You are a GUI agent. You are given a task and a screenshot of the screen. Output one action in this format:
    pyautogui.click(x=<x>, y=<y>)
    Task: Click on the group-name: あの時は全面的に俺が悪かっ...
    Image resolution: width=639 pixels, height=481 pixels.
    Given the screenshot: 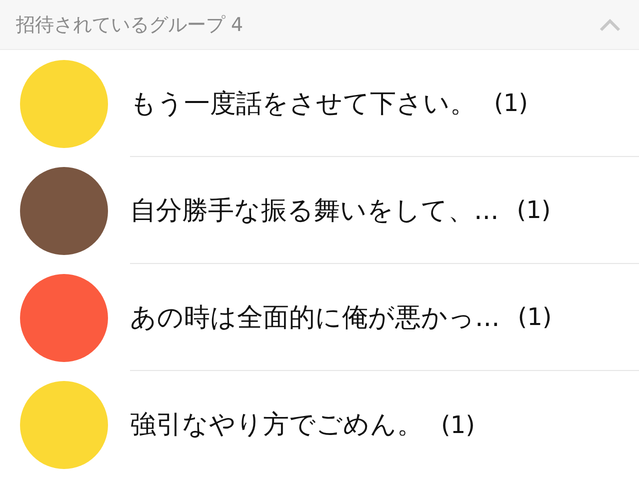 What is the action you would take?
    pyautogui.click(x=315, y=318)
    